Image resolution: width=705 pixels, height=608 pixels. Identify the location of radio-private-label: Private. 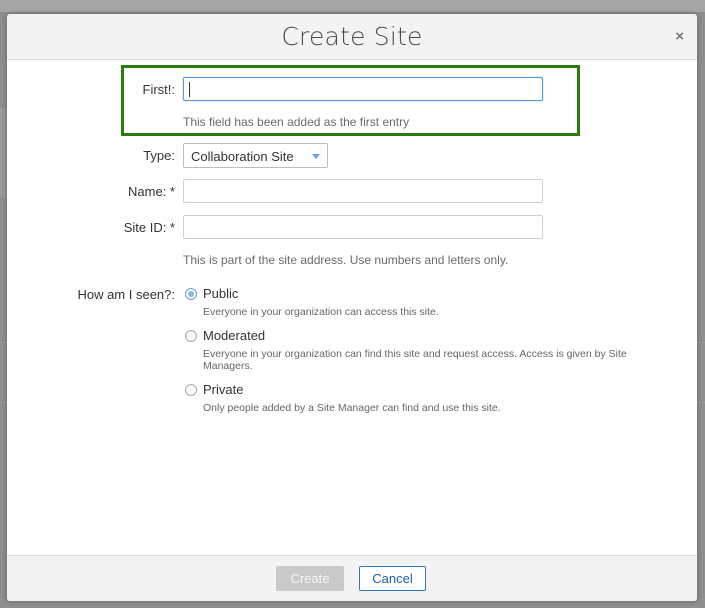
(223, 389).